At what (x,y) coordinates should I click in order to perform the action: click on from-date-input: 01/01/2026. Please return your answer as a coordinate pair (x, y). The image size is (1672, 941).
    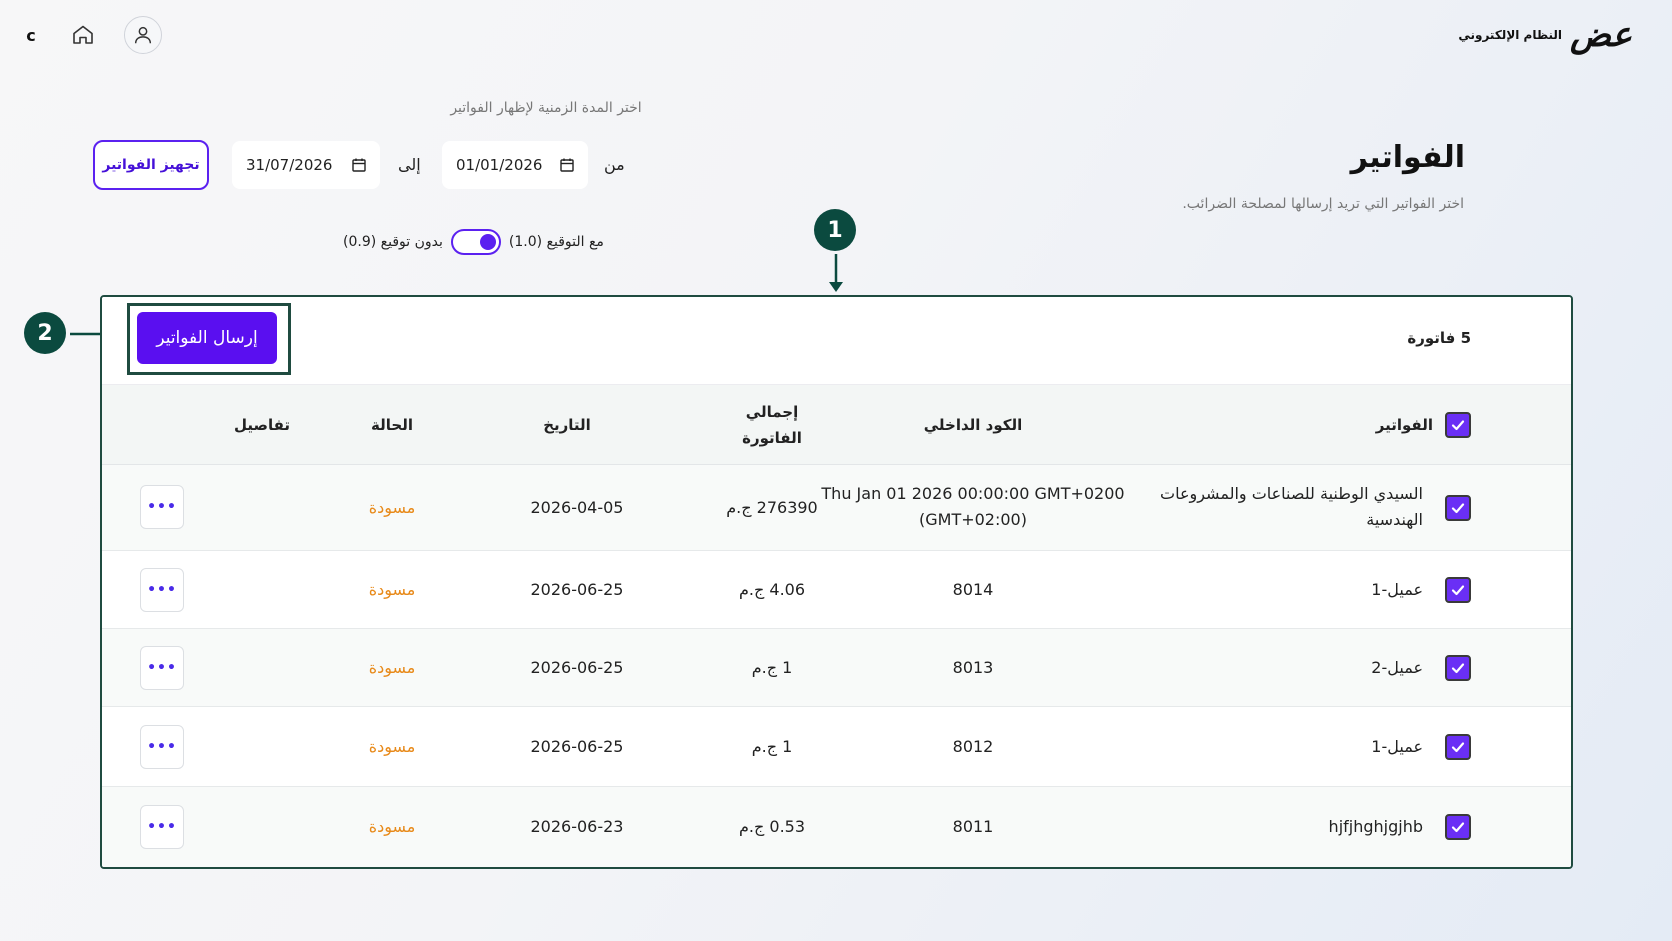
    Looking at the image, I should click on (515, 165).